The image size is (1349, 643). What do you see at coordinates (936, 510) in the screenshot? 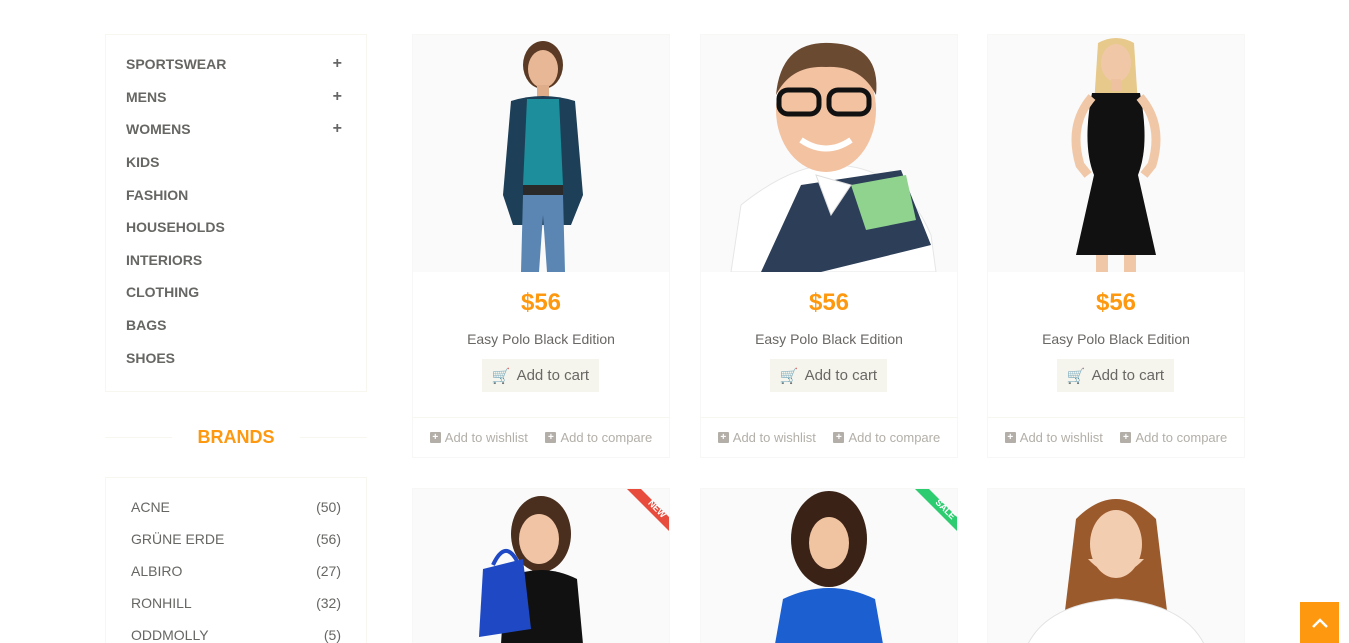
I see `sale-badge: SALE` at bounding box center [936, 510].